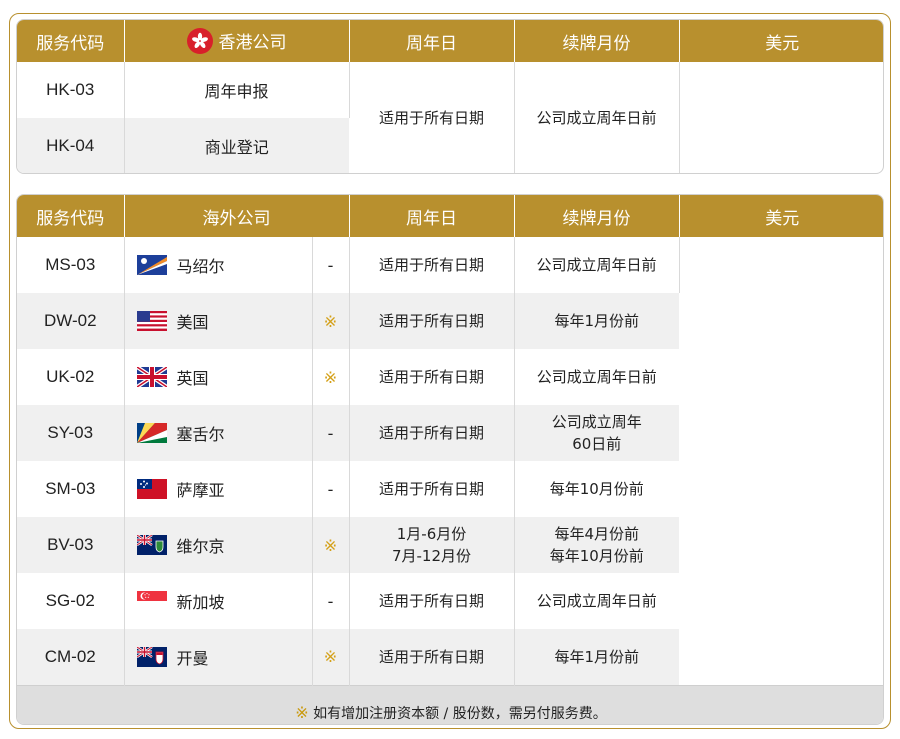 This screenshot has width=900, height=739. Describe the element at coordinates (596, 556) in the screenshot. I see `renewal-line: 每年10月份前` at that location.